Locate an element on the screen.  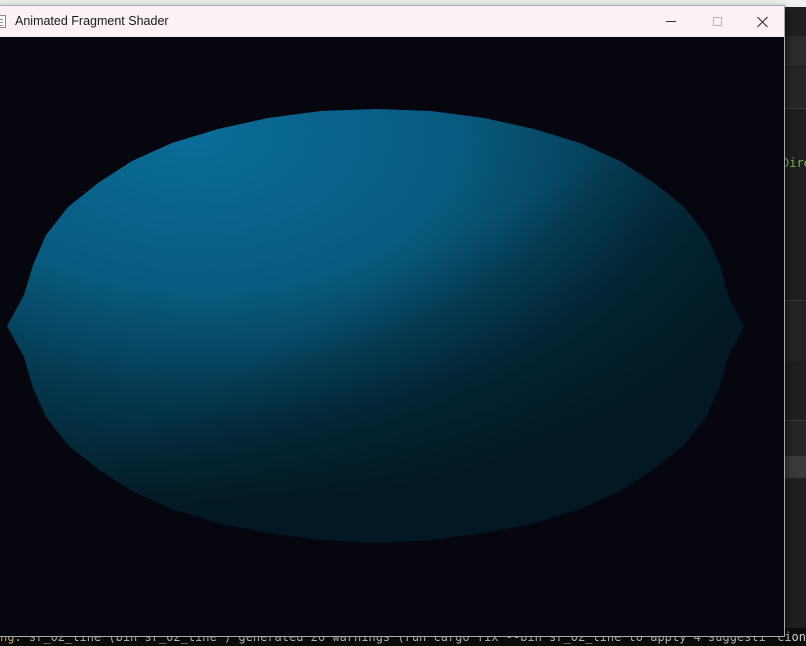
close-button is located at coordinates (761, 21).